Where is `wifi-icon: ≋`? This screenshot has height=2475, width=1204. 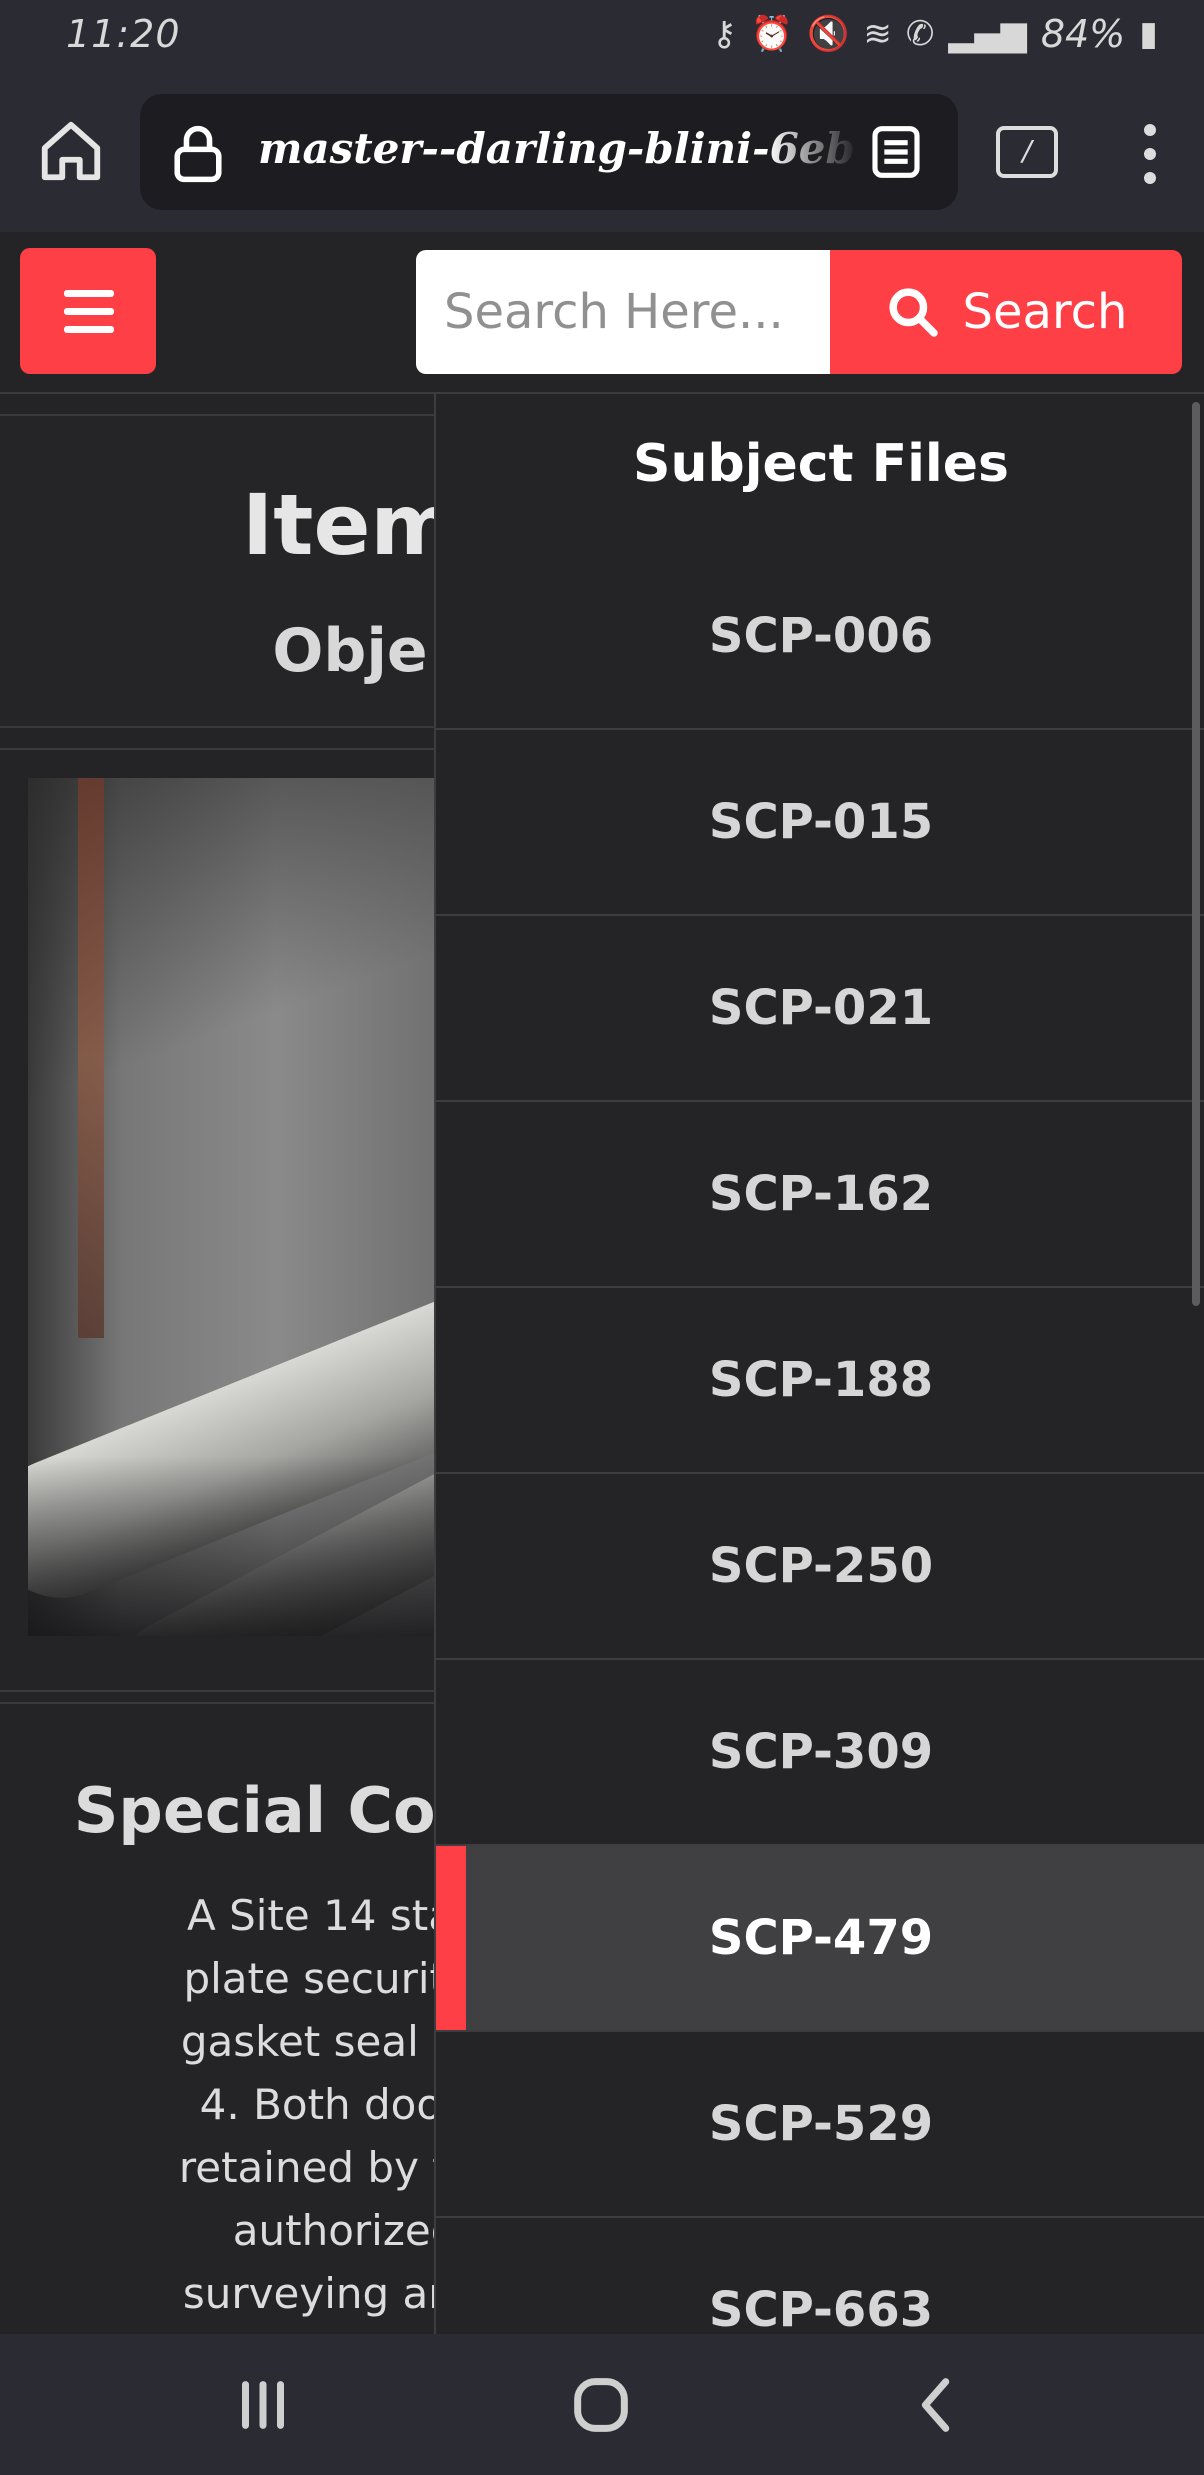
wifi-icon: ≋ is located at coordinates (877, 34).